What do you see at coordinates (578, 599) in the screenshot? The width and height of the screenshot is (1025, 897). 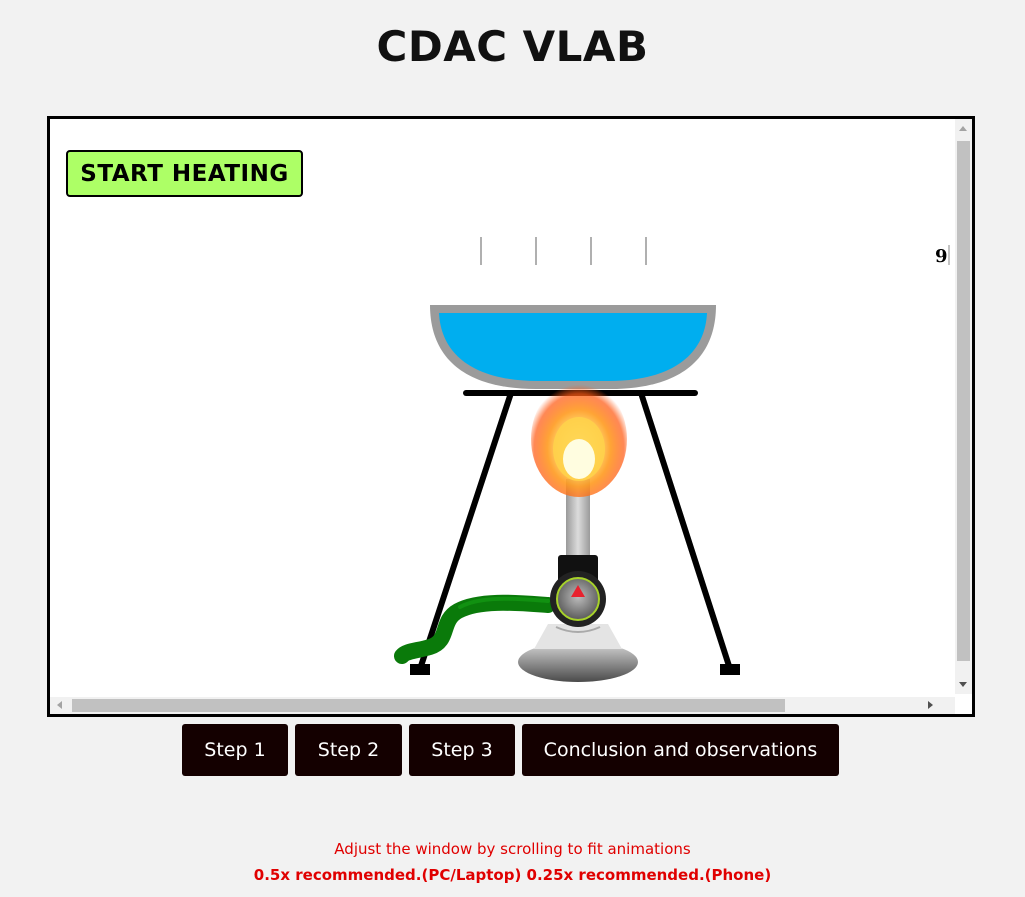 I see `burner-valve-knob-icon` at bounding box center [578, 599].